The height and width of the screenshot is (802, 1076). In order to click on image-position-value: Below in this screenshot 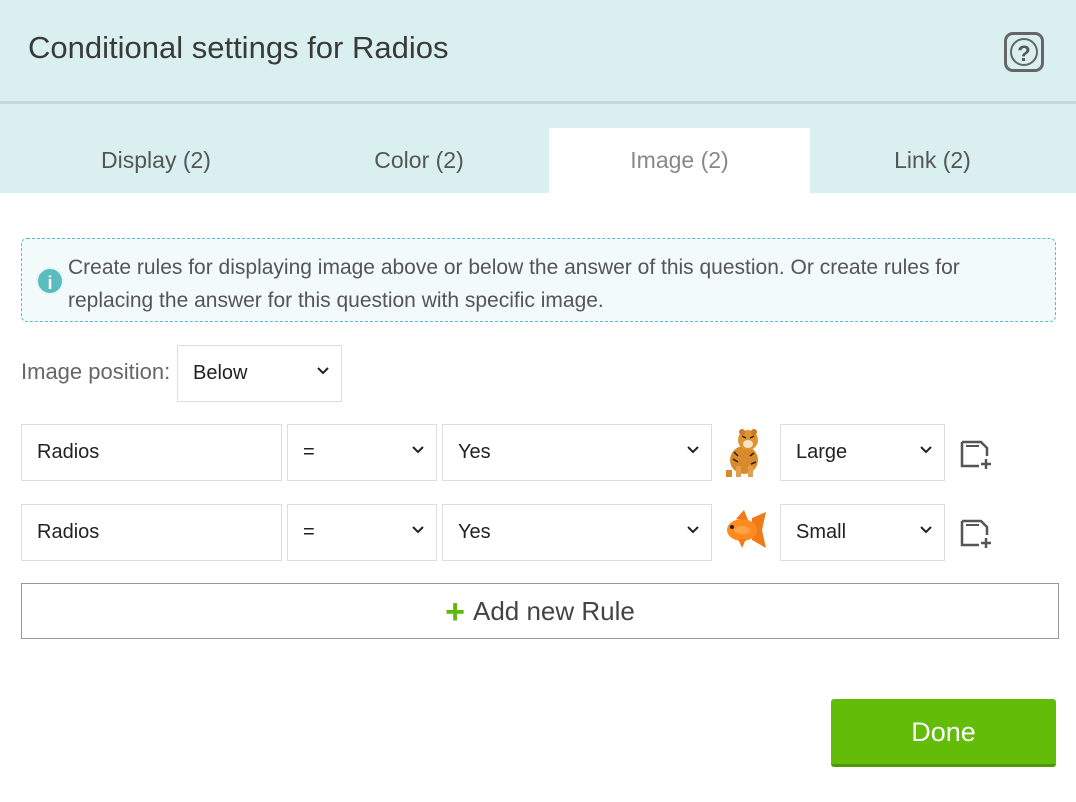, I will do `click(220, 373)`.